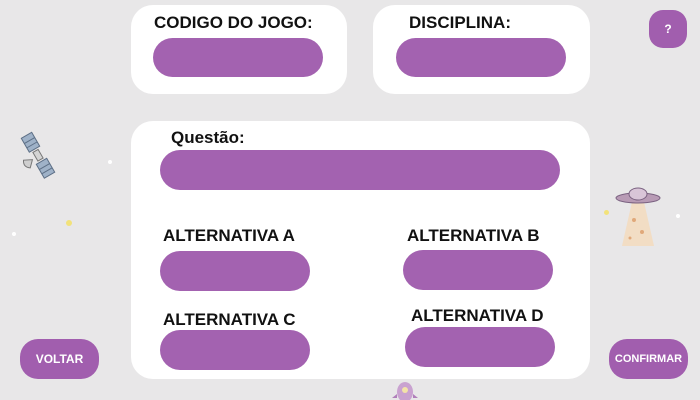 Image resolution: width=700 pixels, height=400 pixels. Describe the element at coordinates (235, 350) in the screenshot. I see `alternative-c-input` at that location.